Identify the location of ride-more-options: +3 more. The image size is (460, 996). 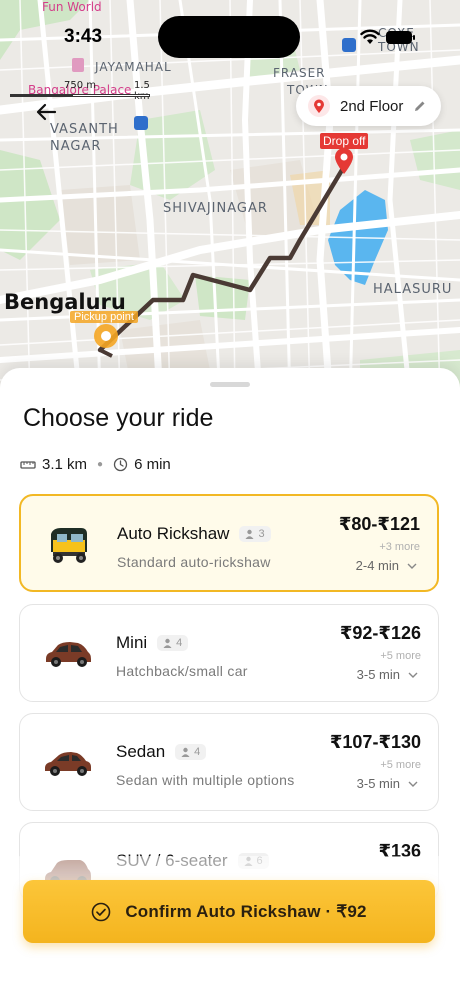
(399, 547).